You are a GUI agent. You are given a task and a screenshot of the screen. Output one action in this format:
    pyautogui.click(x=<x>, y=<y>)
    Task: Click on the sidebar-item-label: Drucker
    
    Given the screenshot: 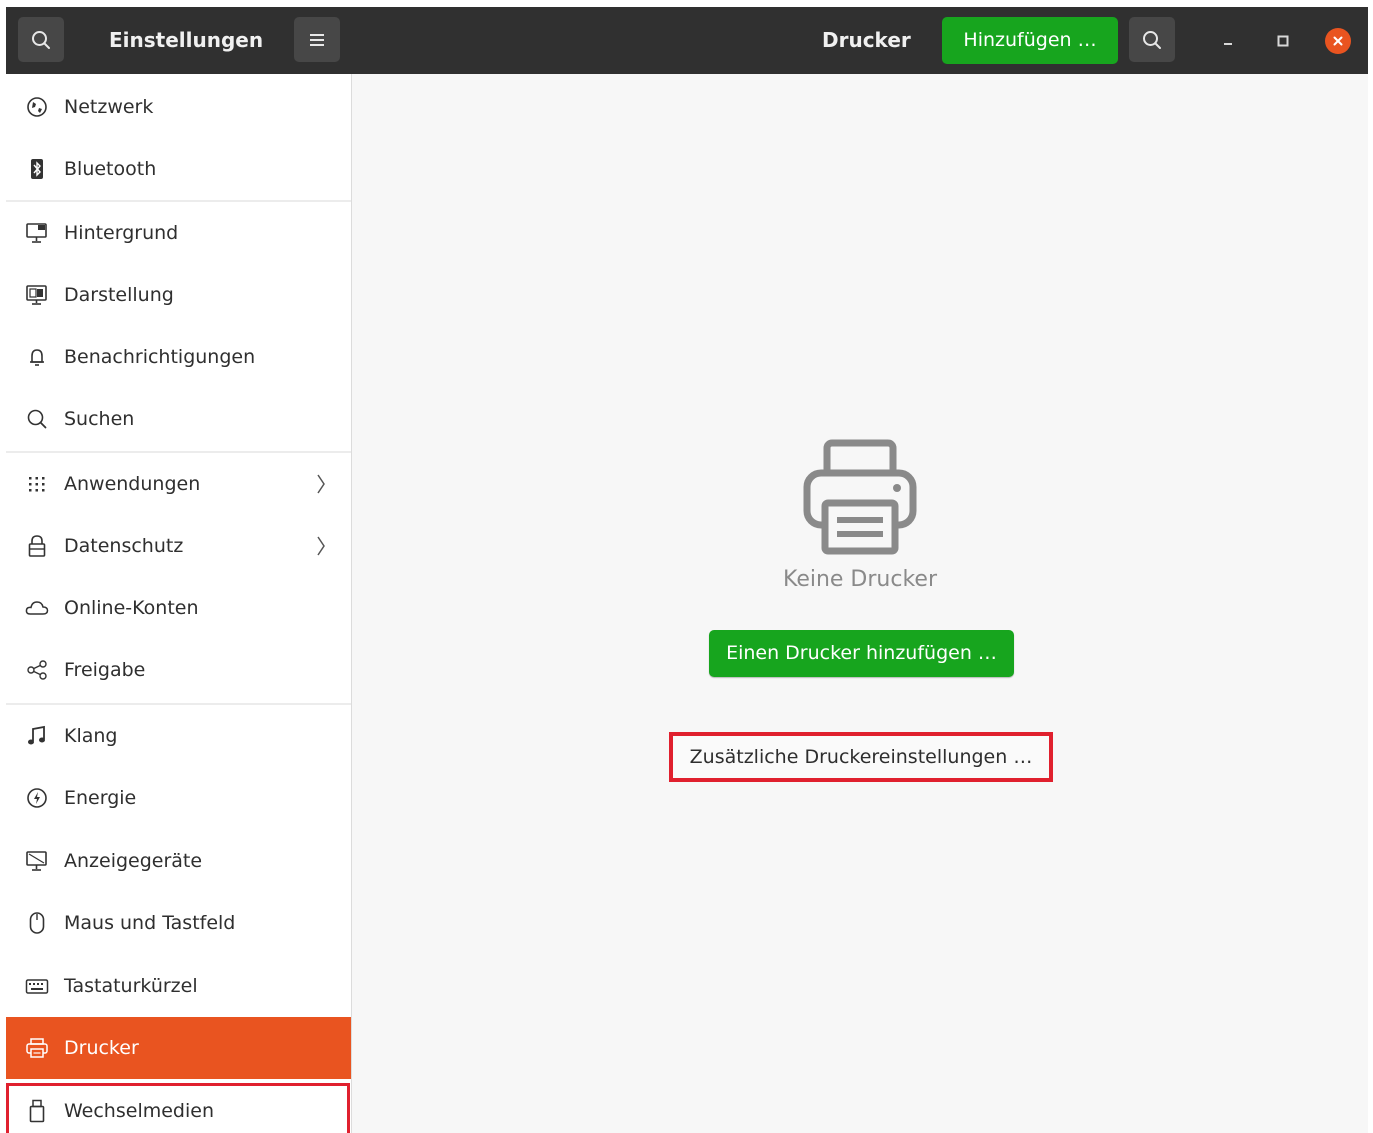 What is the action you would take?
    pyautogui.click(x=101, y=1048)
    